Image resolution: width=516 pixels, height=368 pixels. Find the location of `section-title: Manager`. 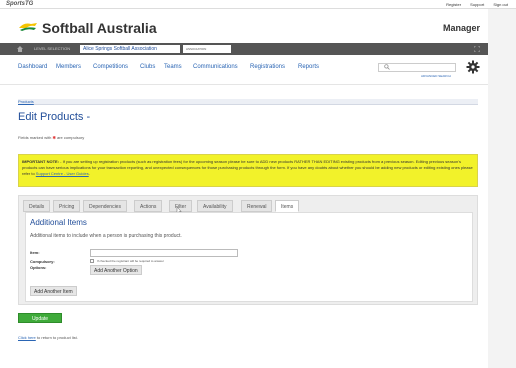

section-title: Manager is located at coordinates (461, 28).